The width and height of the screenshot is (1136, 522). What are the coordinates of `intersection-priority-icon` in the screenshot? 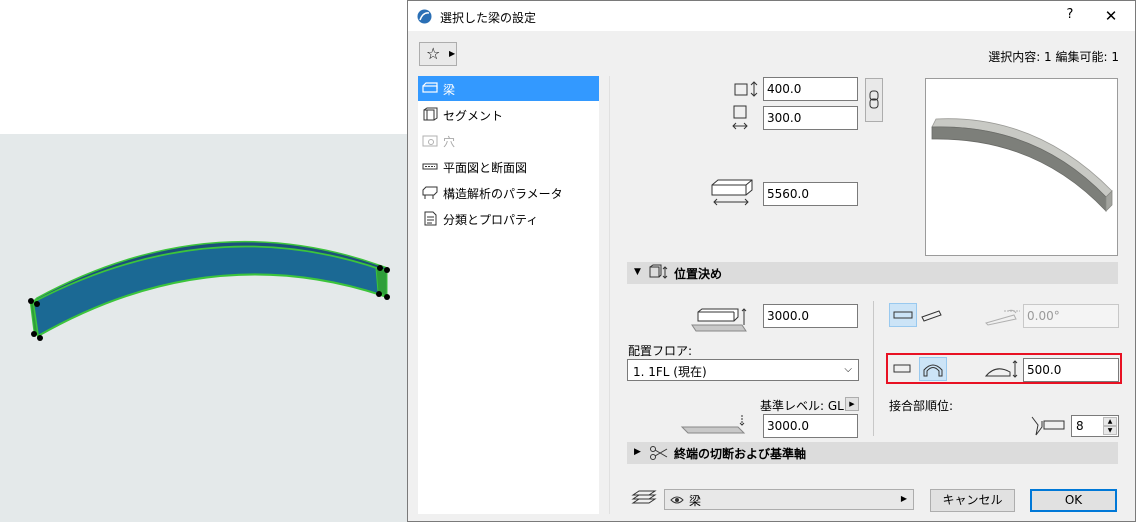 It's located at (1048, 426).